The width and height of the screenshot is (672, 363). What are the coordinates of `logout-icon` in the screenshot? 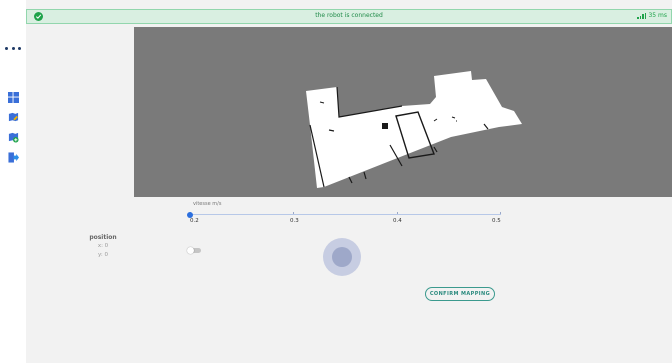 It's located at (13, 157).